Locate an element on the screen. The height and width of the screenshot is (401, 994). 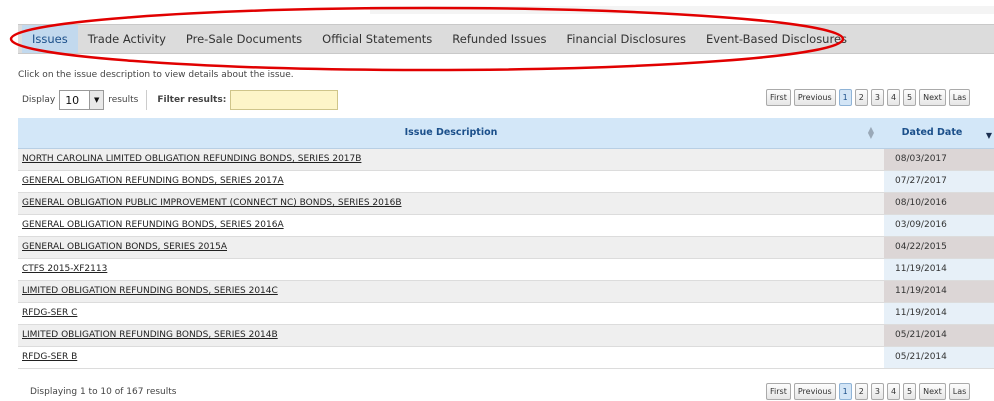
chevron-down-icon: ▼ is located at coordinates (96, 100).